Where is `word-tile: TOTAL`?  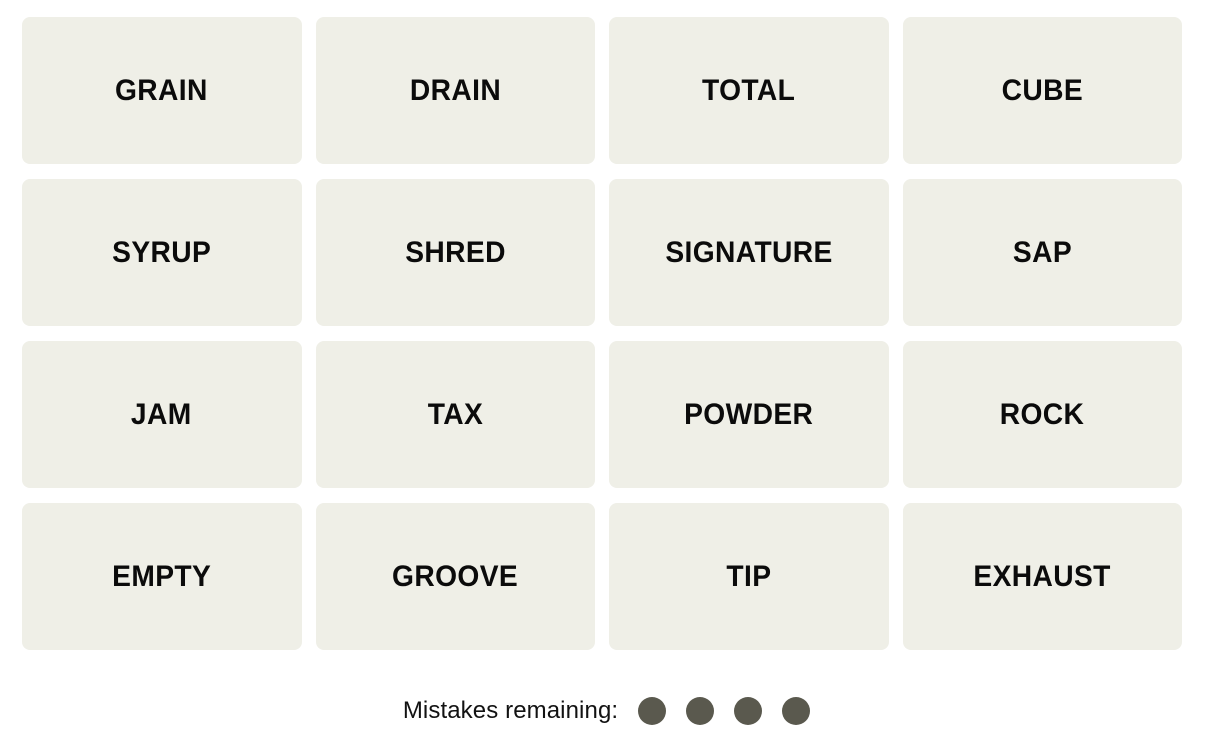
word-tile: TOTAL is located at coordinates (749, 90).